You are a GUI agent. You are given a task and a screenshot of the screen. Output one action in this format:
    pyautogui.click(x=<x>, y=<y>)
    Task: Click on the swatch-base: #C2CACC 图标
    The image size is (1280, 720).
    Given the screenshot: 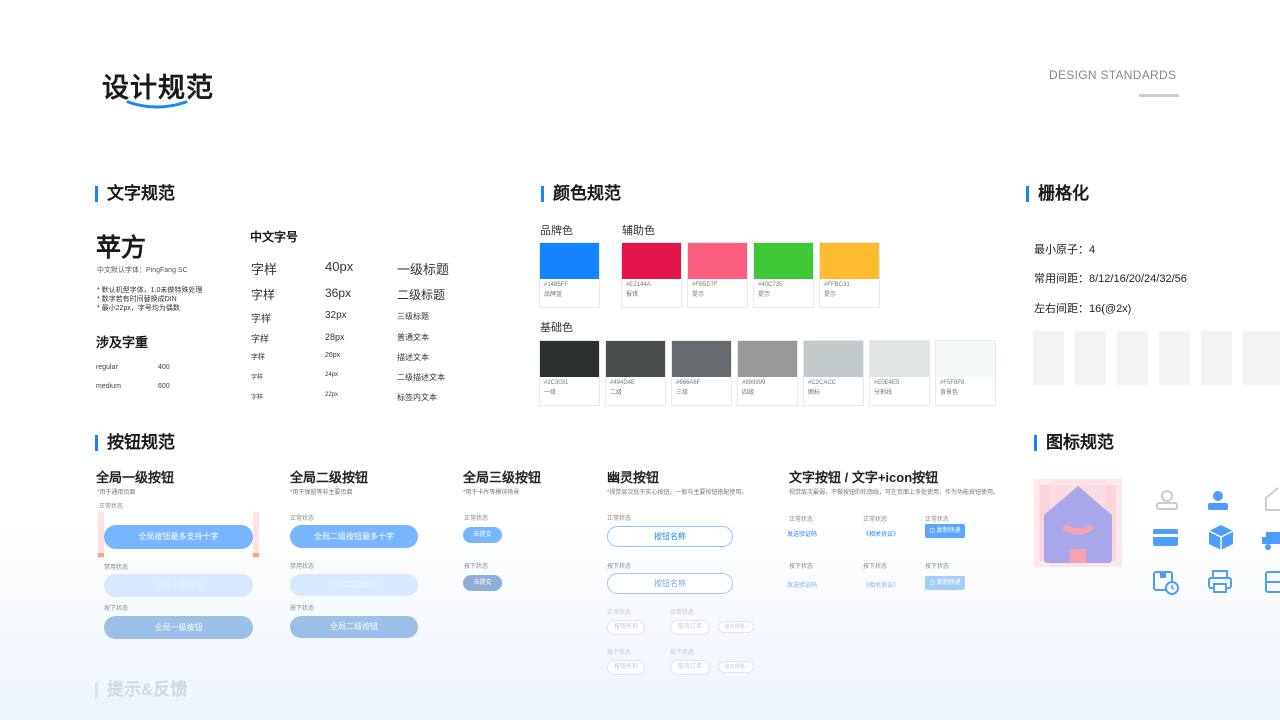 What is the action you would take?
    pyautogui.click(x=833, y=373)
    